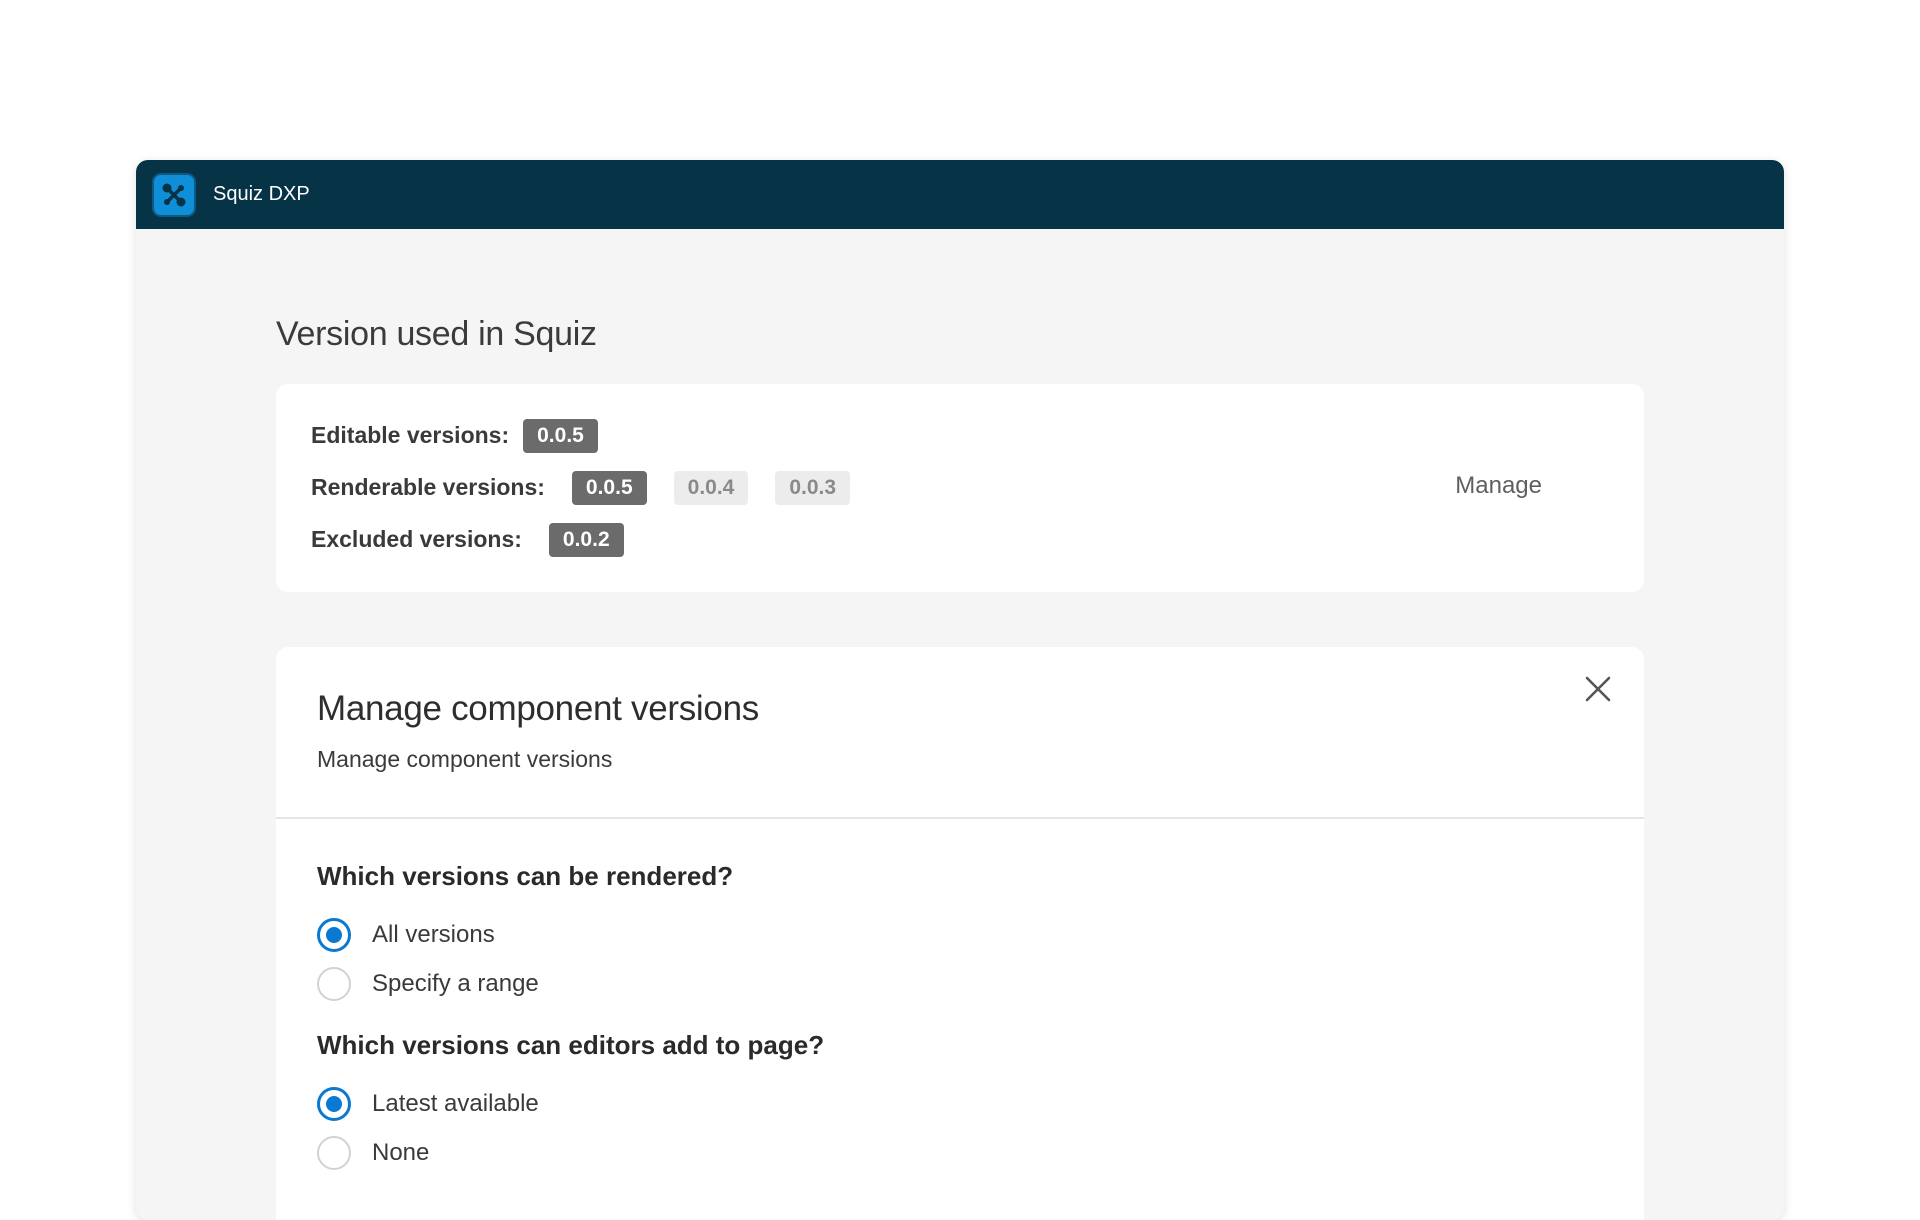  Describe the element at coordinates (174, 194) in the screenshot. I see `squiz-logo-icon` at that location.